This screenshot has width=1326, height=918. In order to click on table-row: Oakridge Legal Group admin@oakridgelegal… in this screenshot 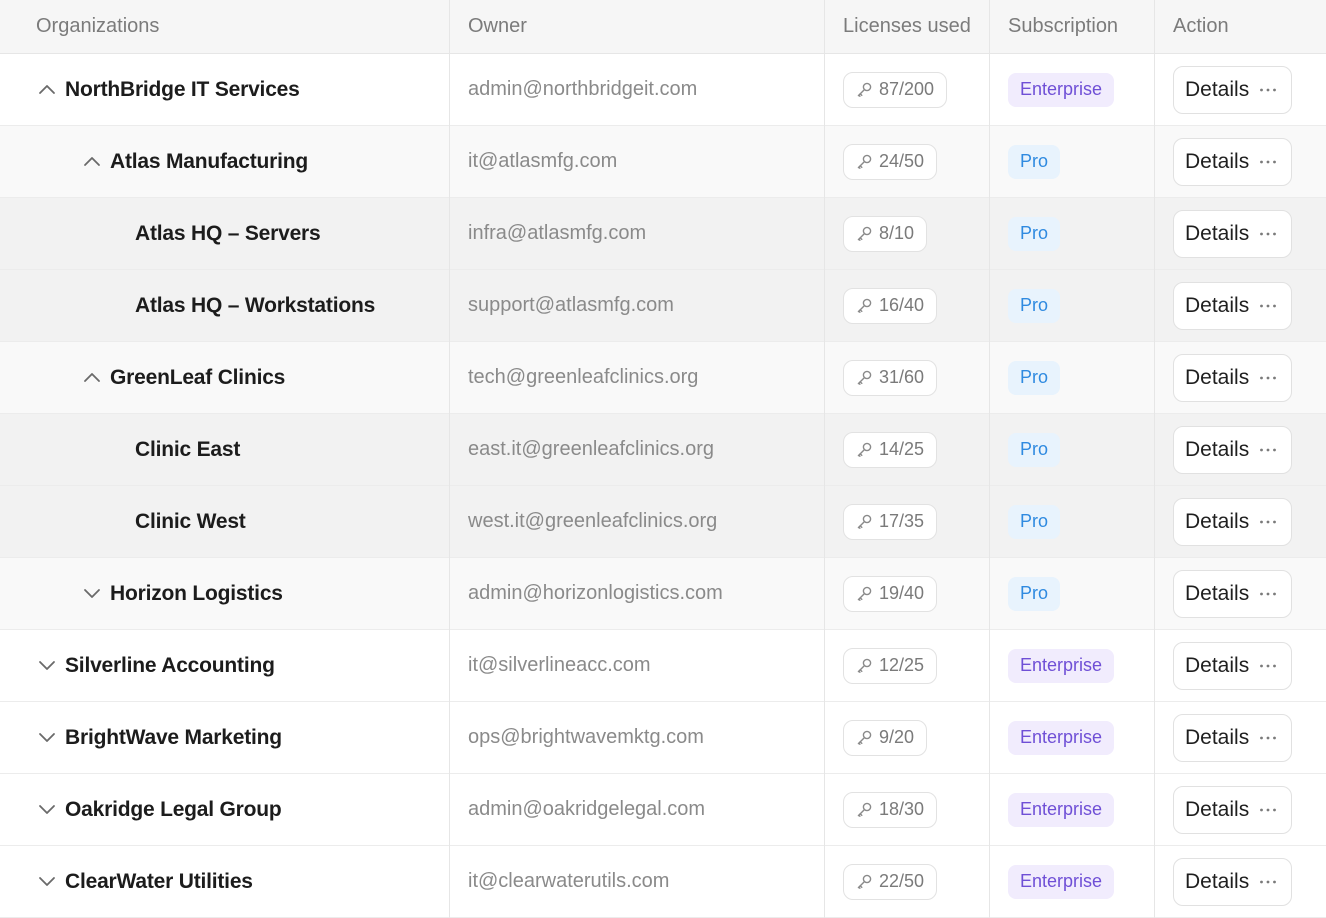, I will do `click(663, 810)`.